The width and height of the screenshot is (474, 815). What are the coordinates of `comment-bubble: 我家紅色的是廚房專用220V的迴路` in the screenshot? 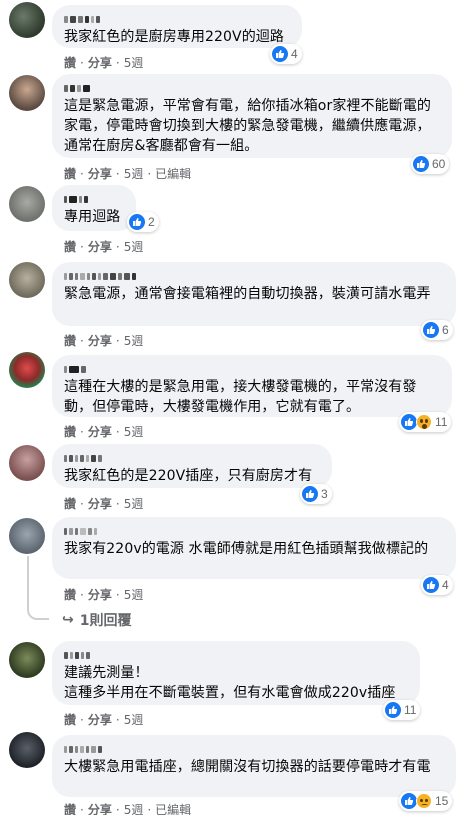 It's located at (177, 26).